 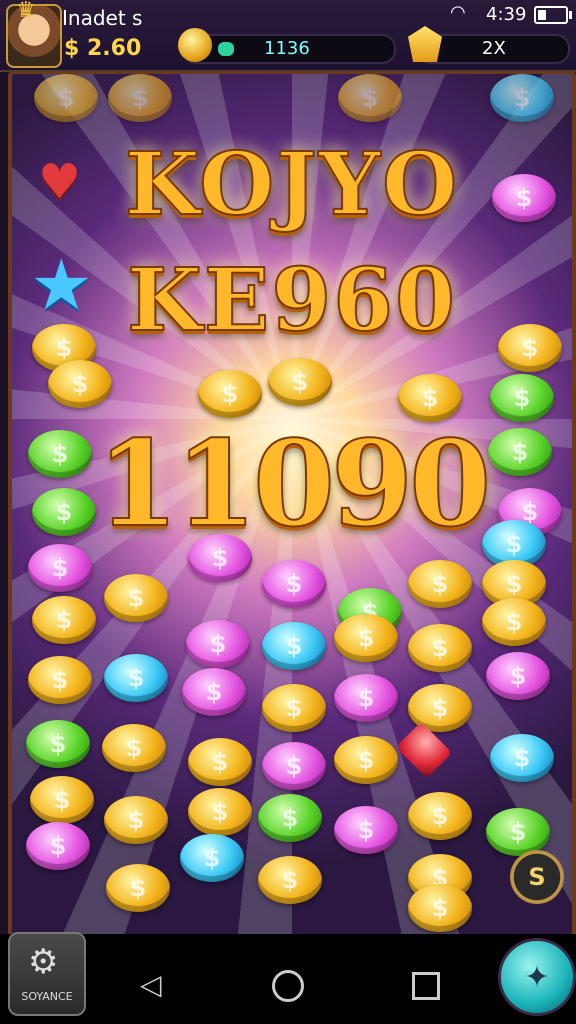 I want to click on score-value: 1136, so click(x=287, y=48).